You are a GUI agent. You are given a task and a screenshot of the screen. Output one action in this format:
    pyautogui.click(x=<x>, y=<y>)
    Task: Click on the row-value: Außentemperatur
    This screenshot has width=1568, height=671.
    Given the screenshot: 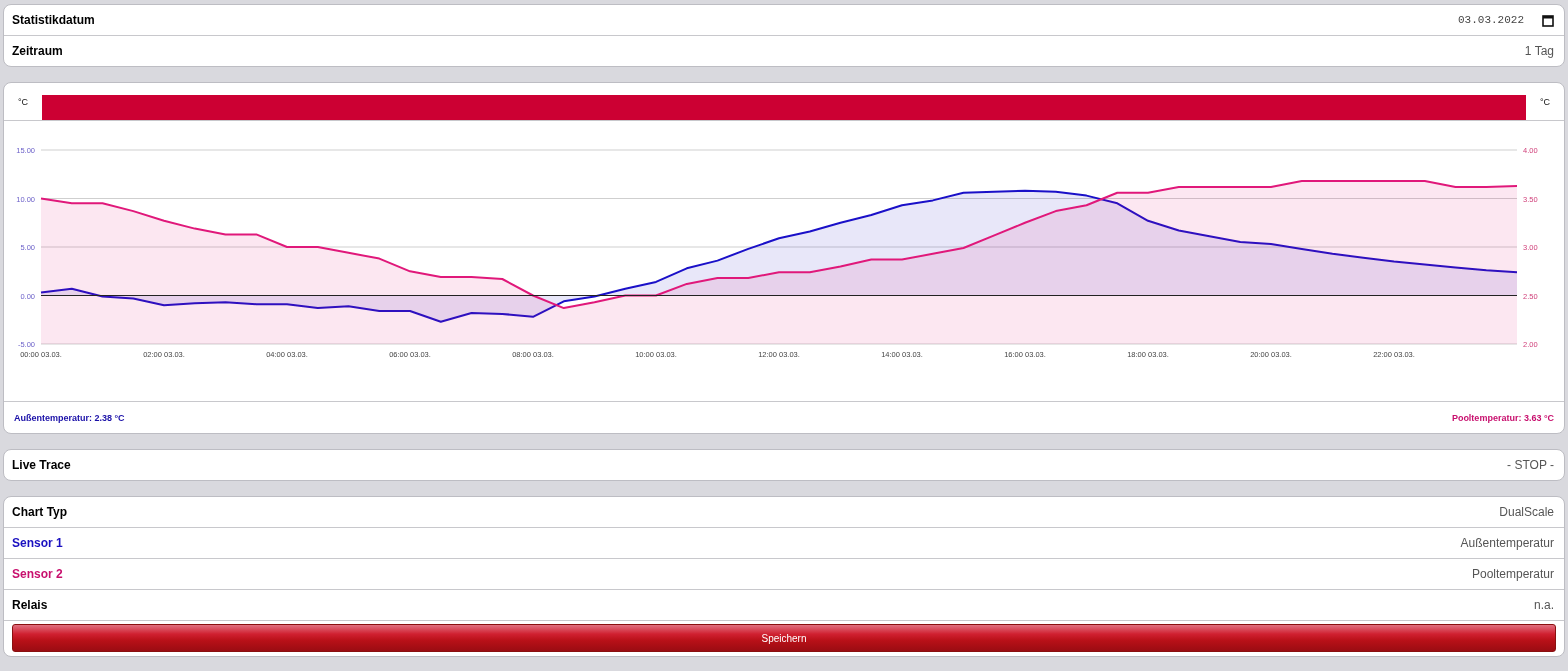 What is the action you would take?
    pyautogui.click(x=1507, y=543)
    